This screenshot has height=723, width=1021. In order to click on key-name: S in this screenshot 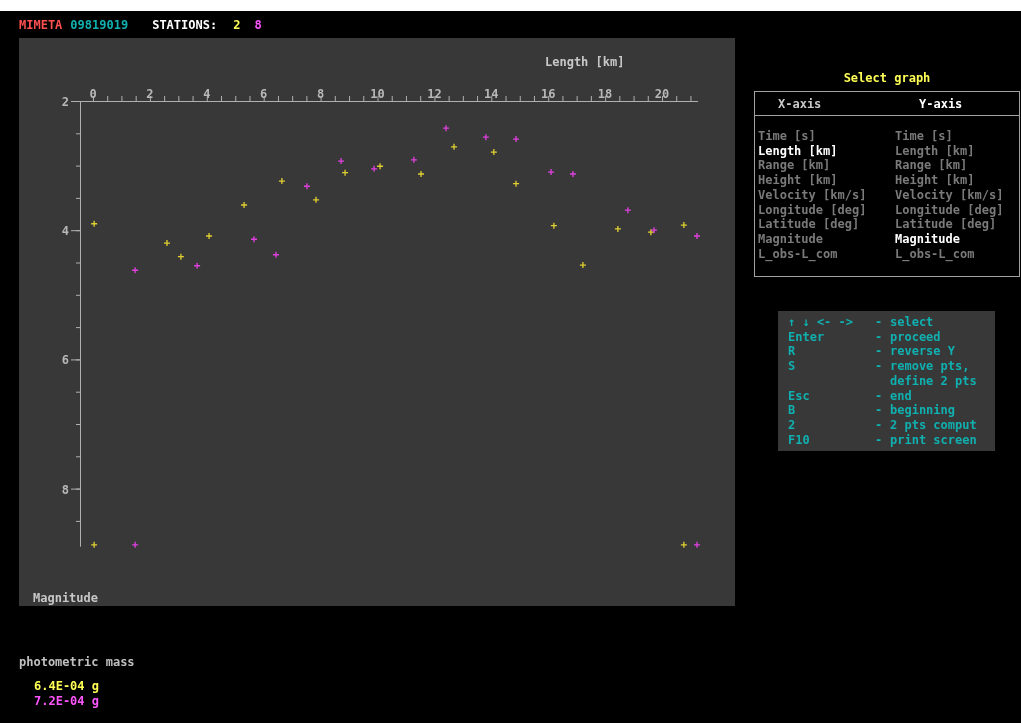, I will do `click(792, 367)`.